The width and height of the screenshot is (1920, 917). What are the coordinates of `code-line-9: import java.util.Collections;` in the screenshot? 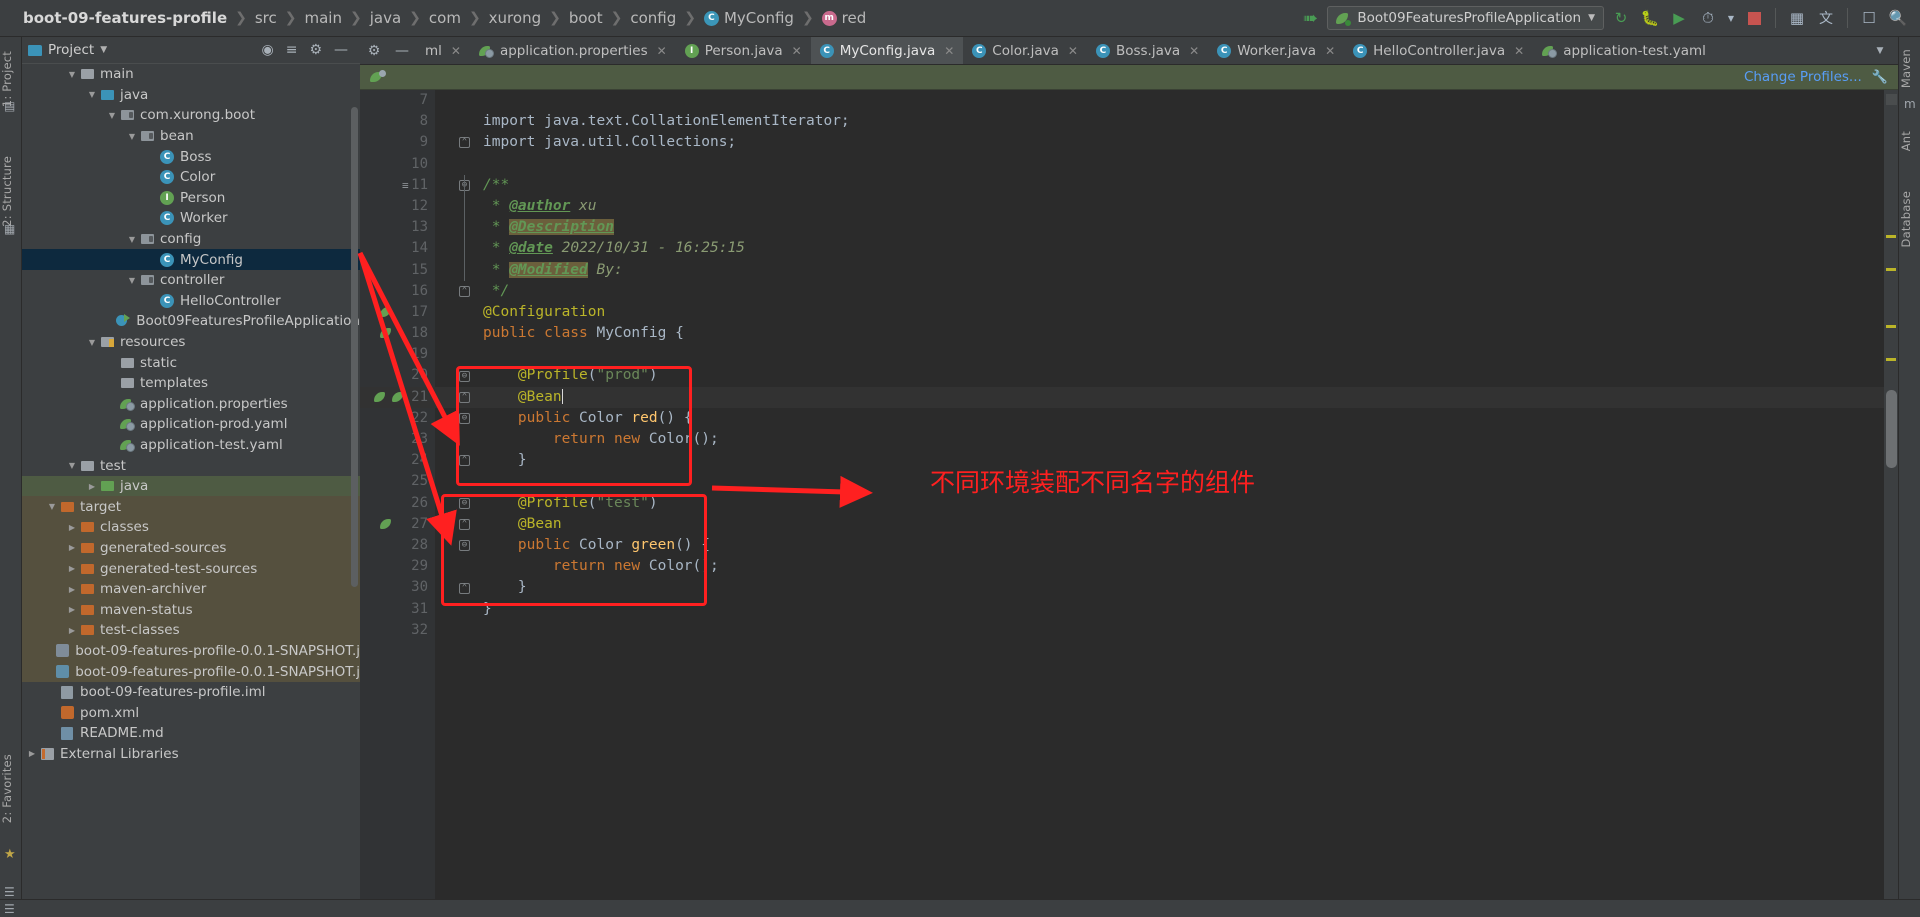 It's located at (1166, 142).